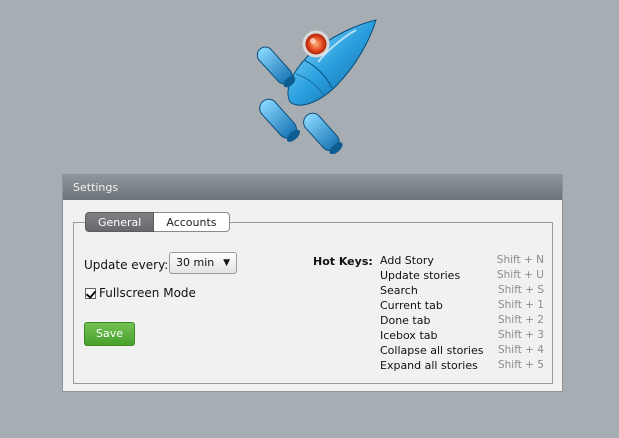 The width and height of the screenshot is (619, 438). Describe the element at coordinates (409, 335) in the screenshot. I see `hotkey-action: Icebox tab` at that location.